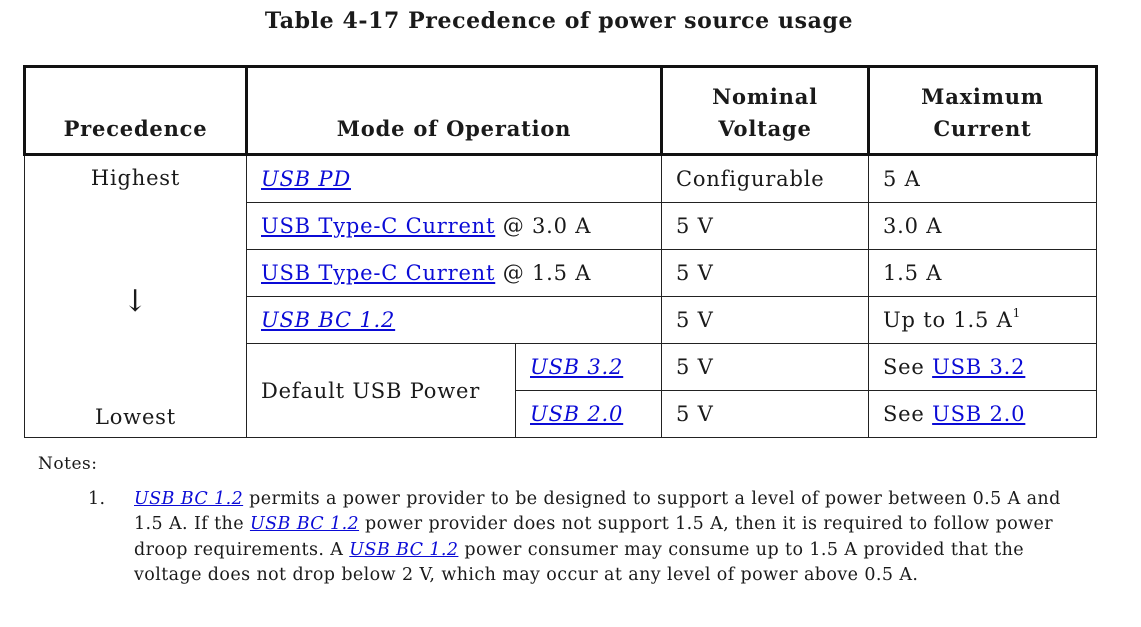  What do you see at coordinates (381, 390) in the screenshot?
I see `mode-group-cell: Default USB Power` at bounding box center [381, 390].